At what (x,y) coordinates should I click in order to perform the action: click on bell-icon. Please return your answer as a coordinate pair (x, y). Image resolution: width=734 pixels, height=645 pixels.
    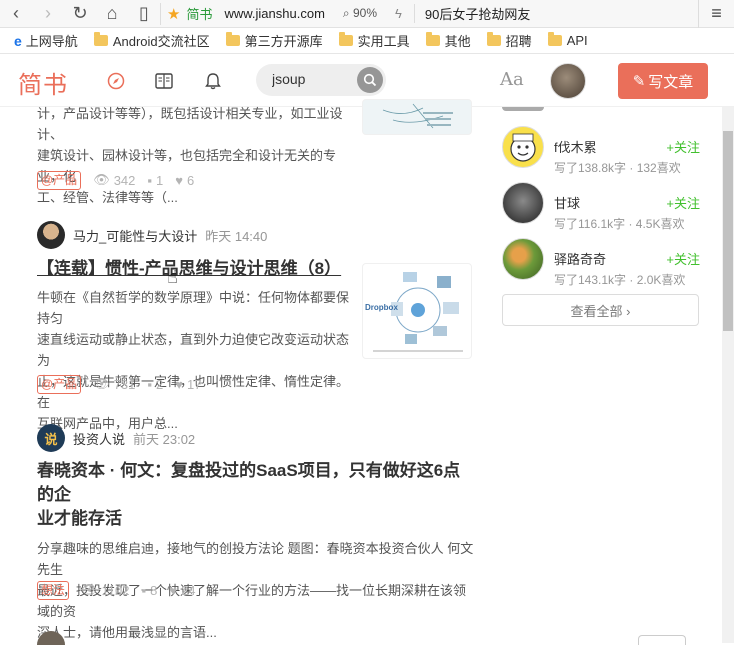
    Looking at the image, I should click on (213, 81).